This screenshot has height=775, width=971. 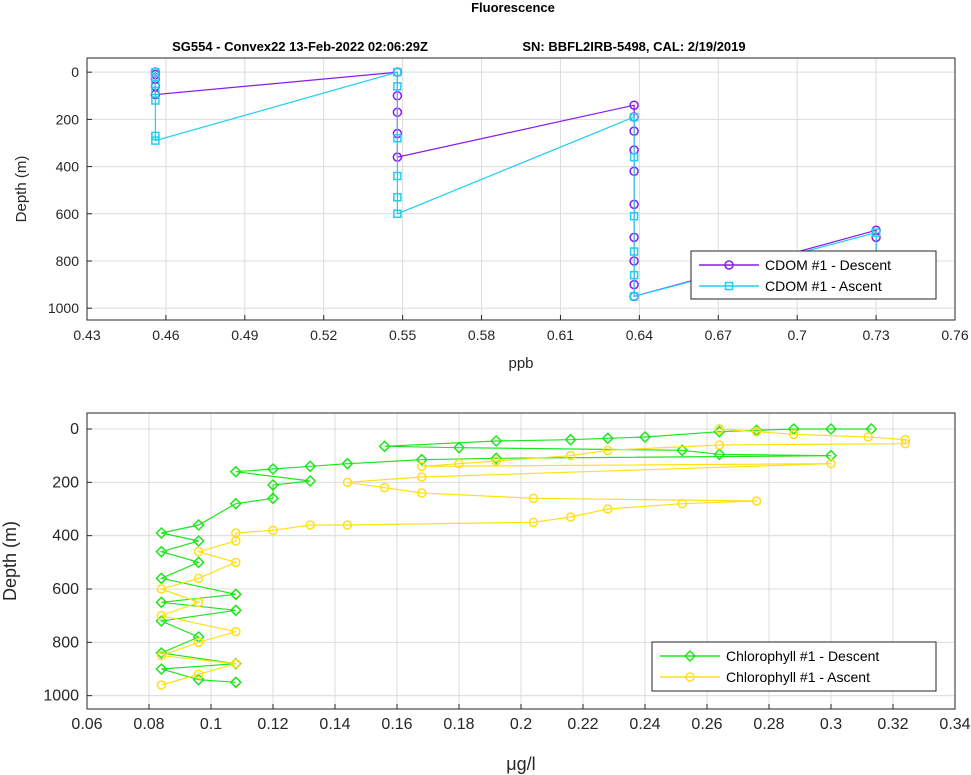 I want to click on x-tick-label: 0.7, so click(x=797, y=335).